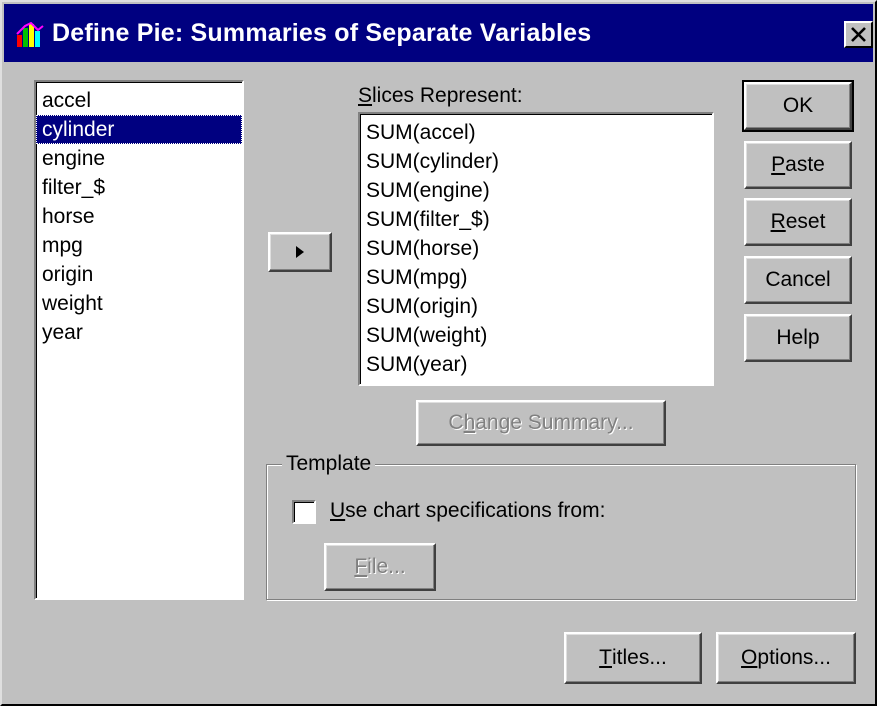 The image size is (877, 706). Describe the element at coordinates (139, 129) in the screenshot. I see `variable-list-item: cylinder` at that location.